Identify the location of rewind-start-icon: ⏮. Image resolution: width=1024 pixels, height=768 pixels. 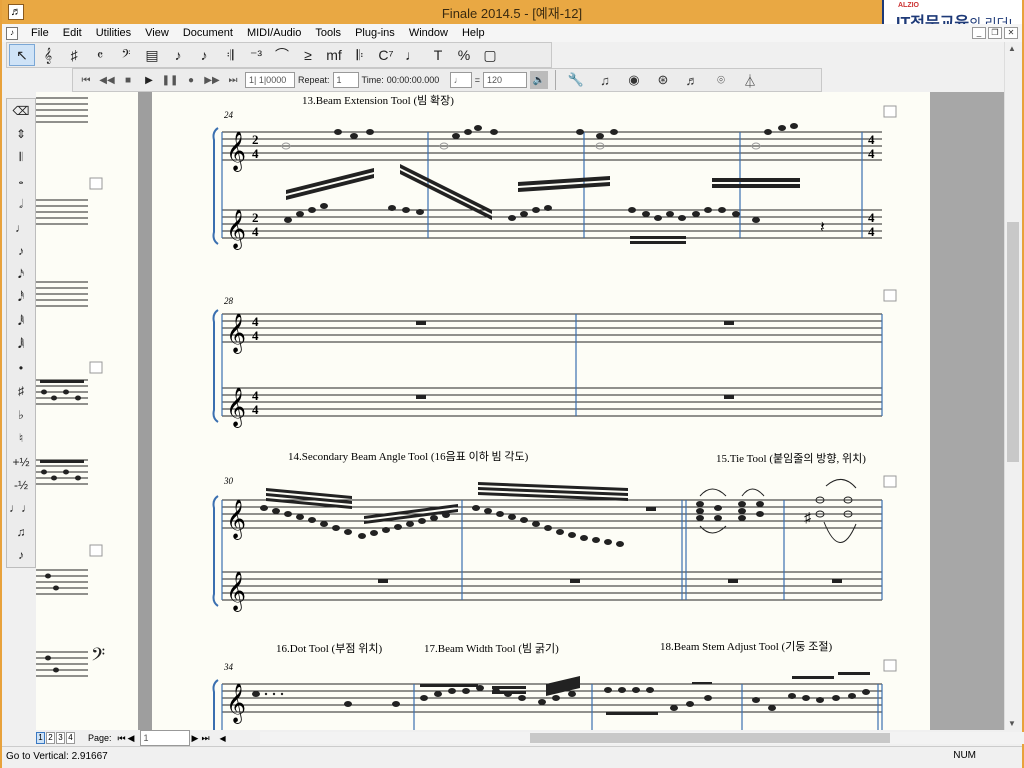
(86, 80).